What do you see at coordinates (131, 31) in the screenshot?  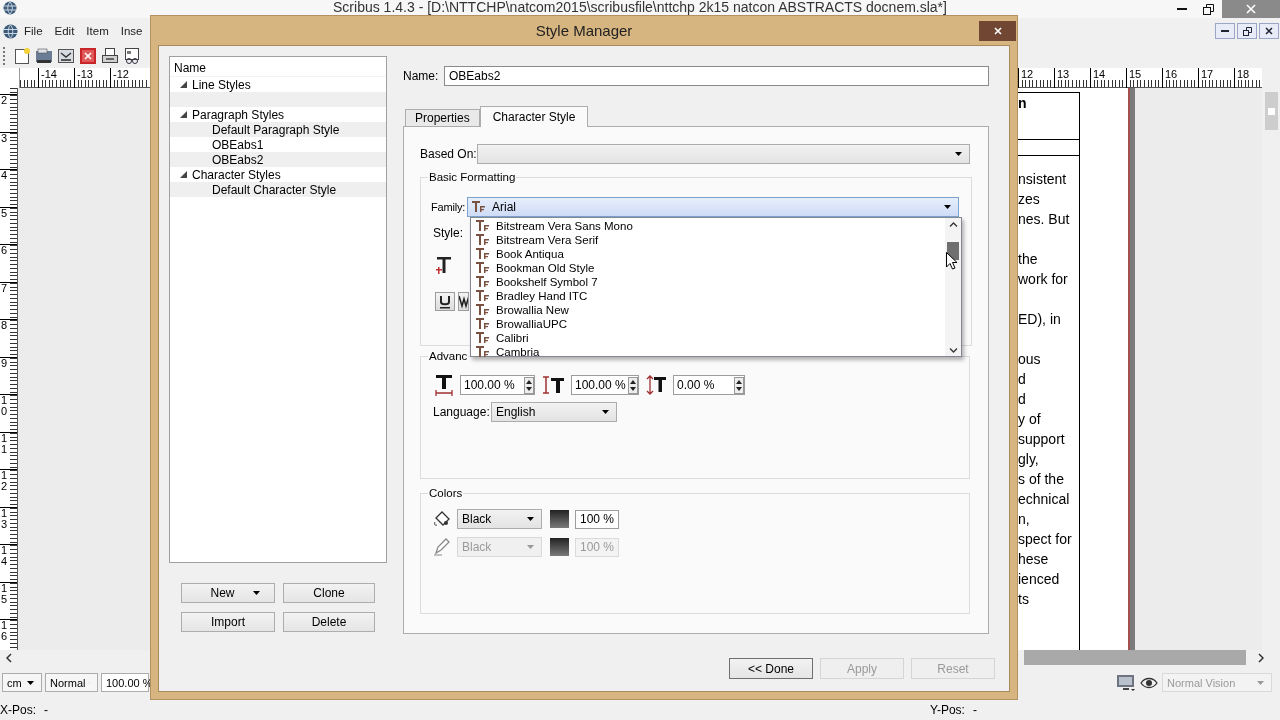 I see `menu-item: Inse` at bounding box center [131, 31].